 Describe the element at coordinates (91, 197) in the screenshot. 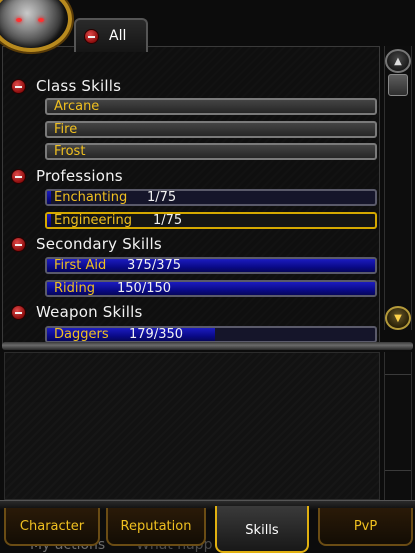

I see `skill-name: Enchanting` at that location.